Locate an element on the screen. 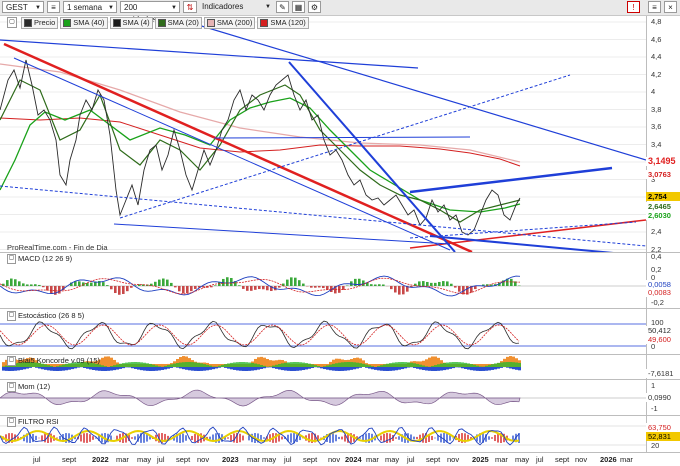 Image resolution: width=680 pixels, height=466 pixels. time-axis-tick: jul is located at coordinates (540, 459).